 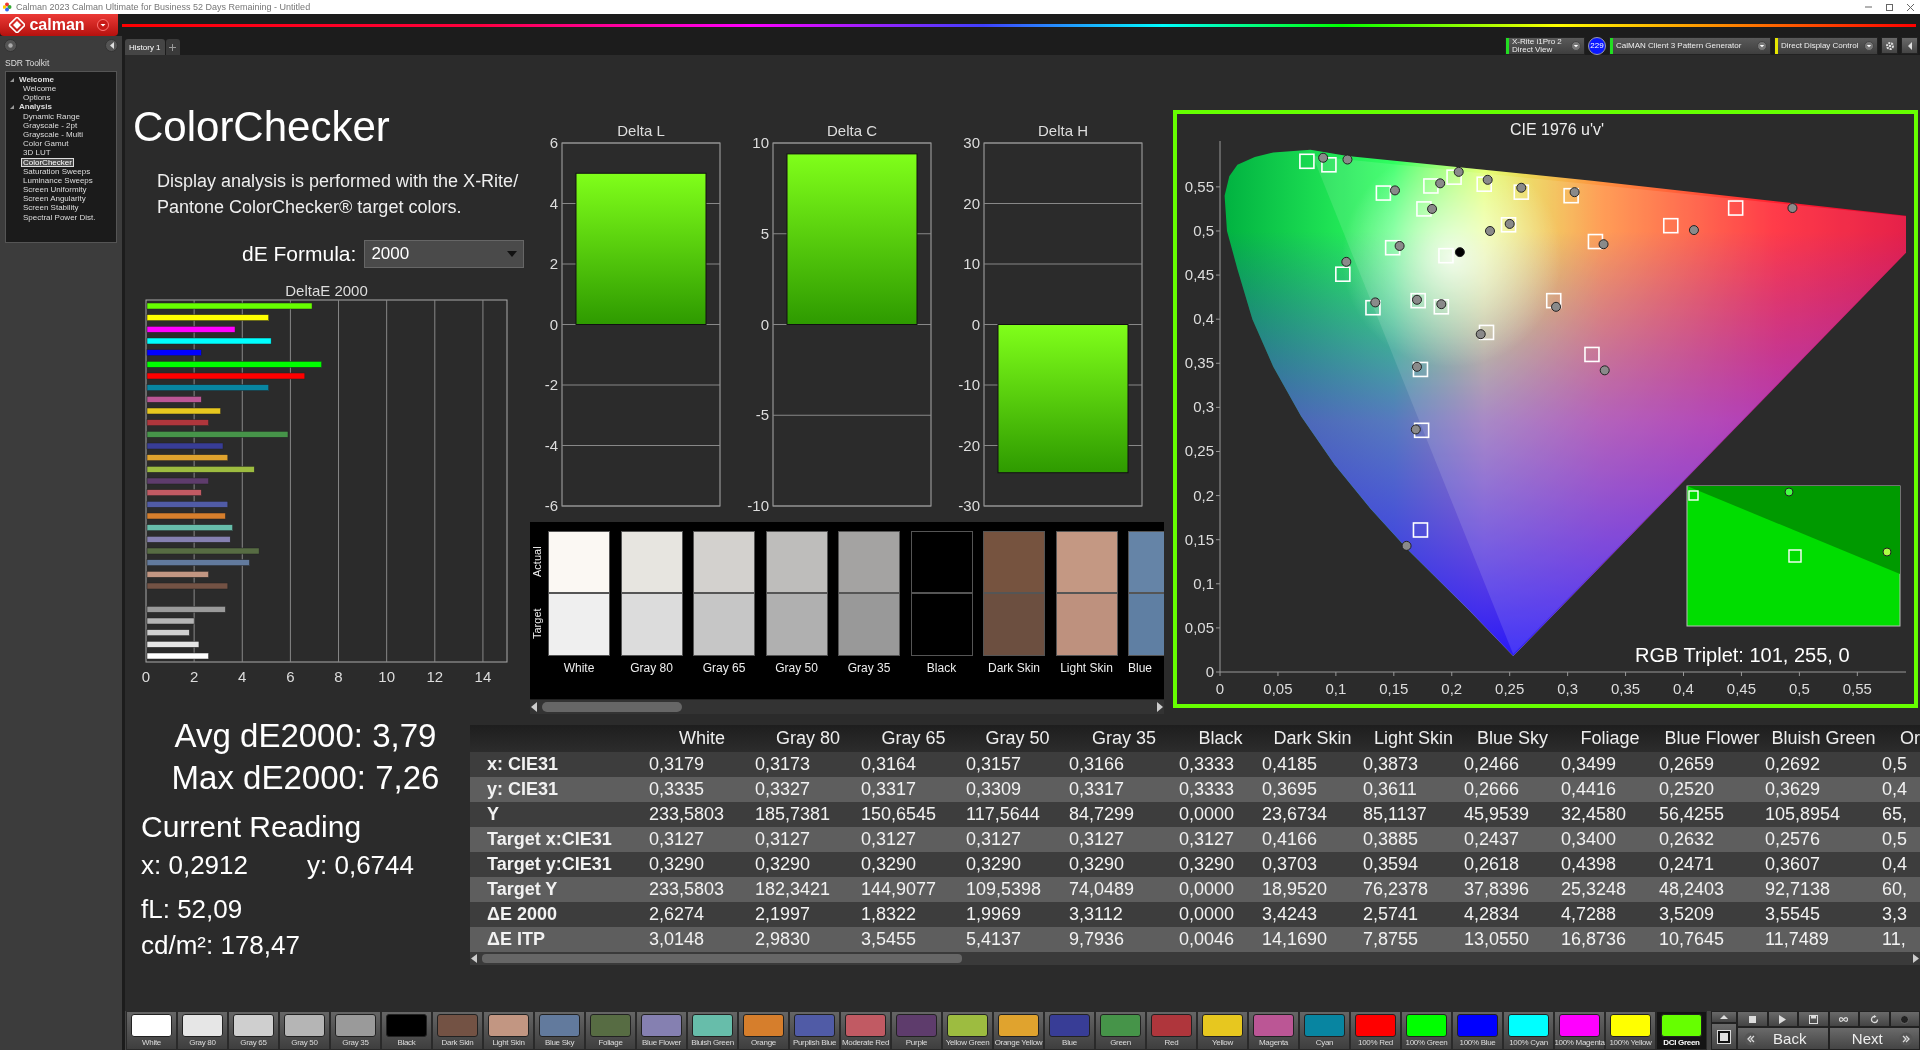 What do you see at coordinates (1273, 1030) in the screenshot?
I see `swatch-button: Magenta` at bounding box center [1273, 1030].